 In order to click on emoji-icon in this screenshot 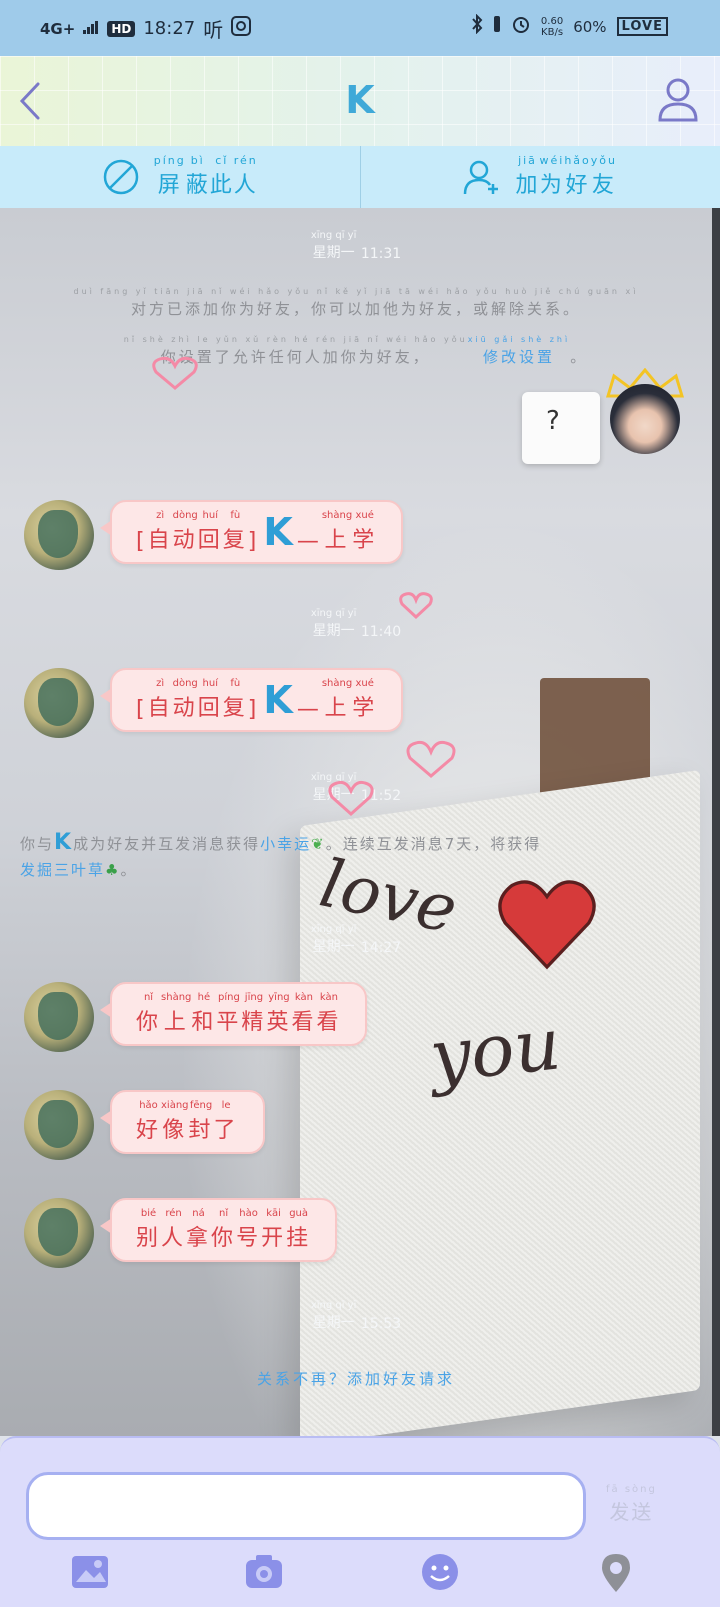, I will do `click(440, 1572)`.